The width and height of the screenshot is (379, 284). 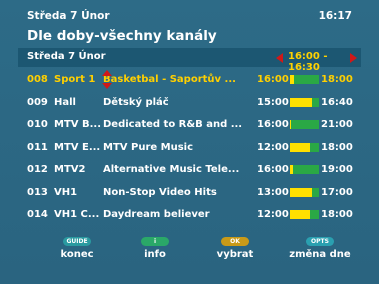 What do you see at coordinates (37, 124) in the screenshot?
I see `channel-number: 010` at bounding box center [37, 124].